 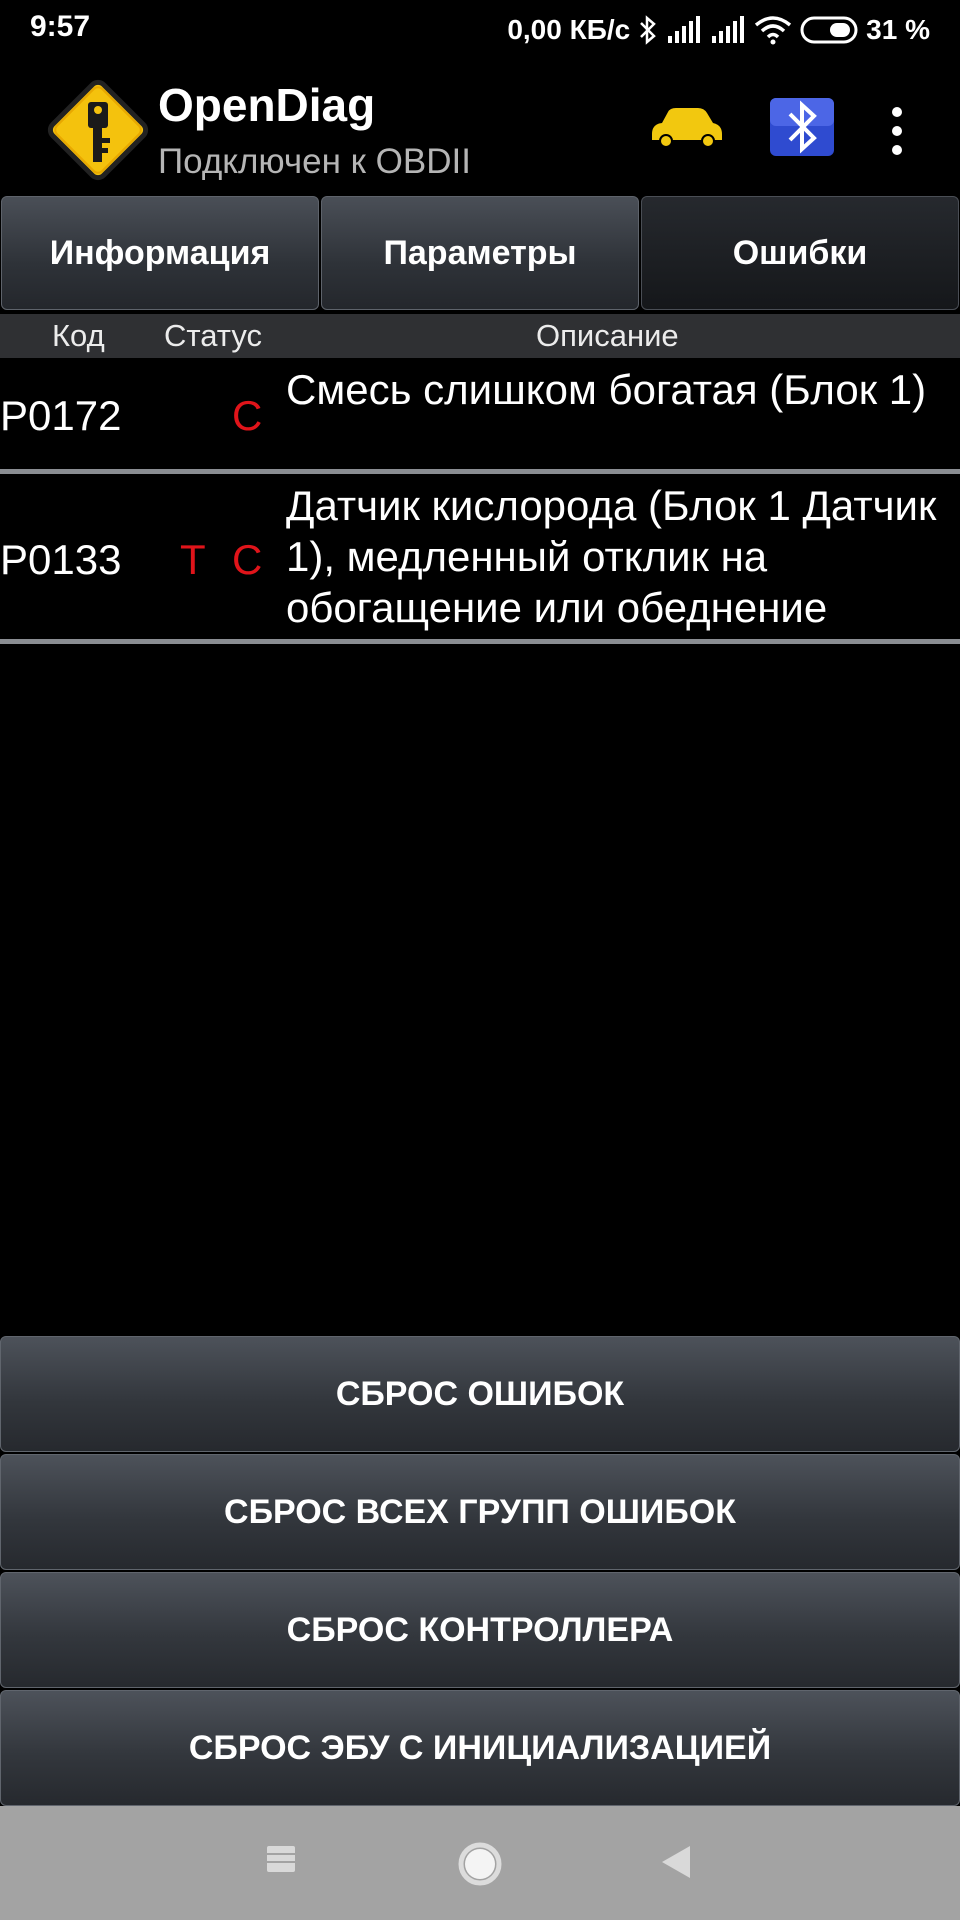 What do you see at coordinates (61, 559) in the screenshot?
I see `error-code: P0133` at bounding box center [61, 559].